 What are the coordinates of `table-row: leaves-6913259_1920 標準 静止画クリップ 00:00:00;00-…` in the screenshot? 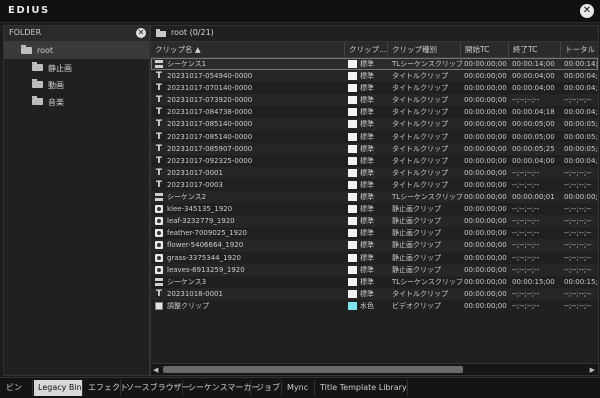 It's located at (374, 269).